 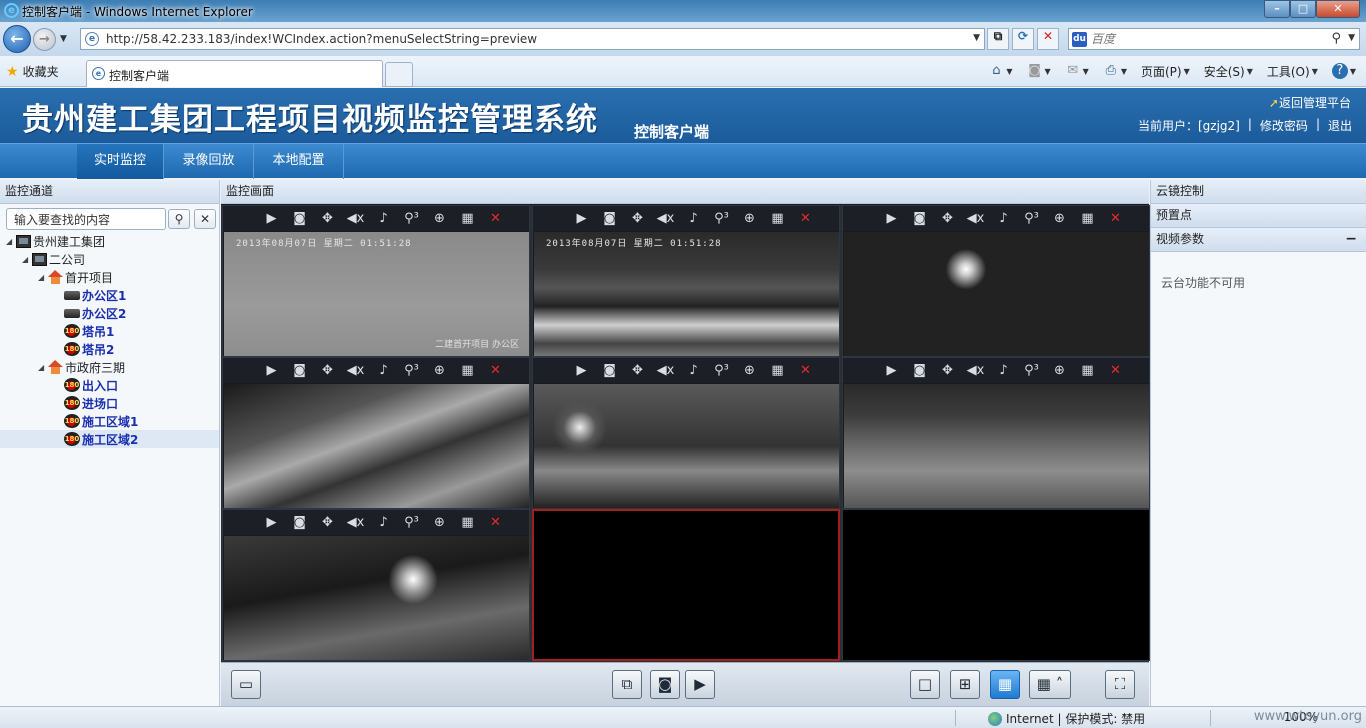 I want to click on tab-playback: 录像回放, so click(x=209, y=161).